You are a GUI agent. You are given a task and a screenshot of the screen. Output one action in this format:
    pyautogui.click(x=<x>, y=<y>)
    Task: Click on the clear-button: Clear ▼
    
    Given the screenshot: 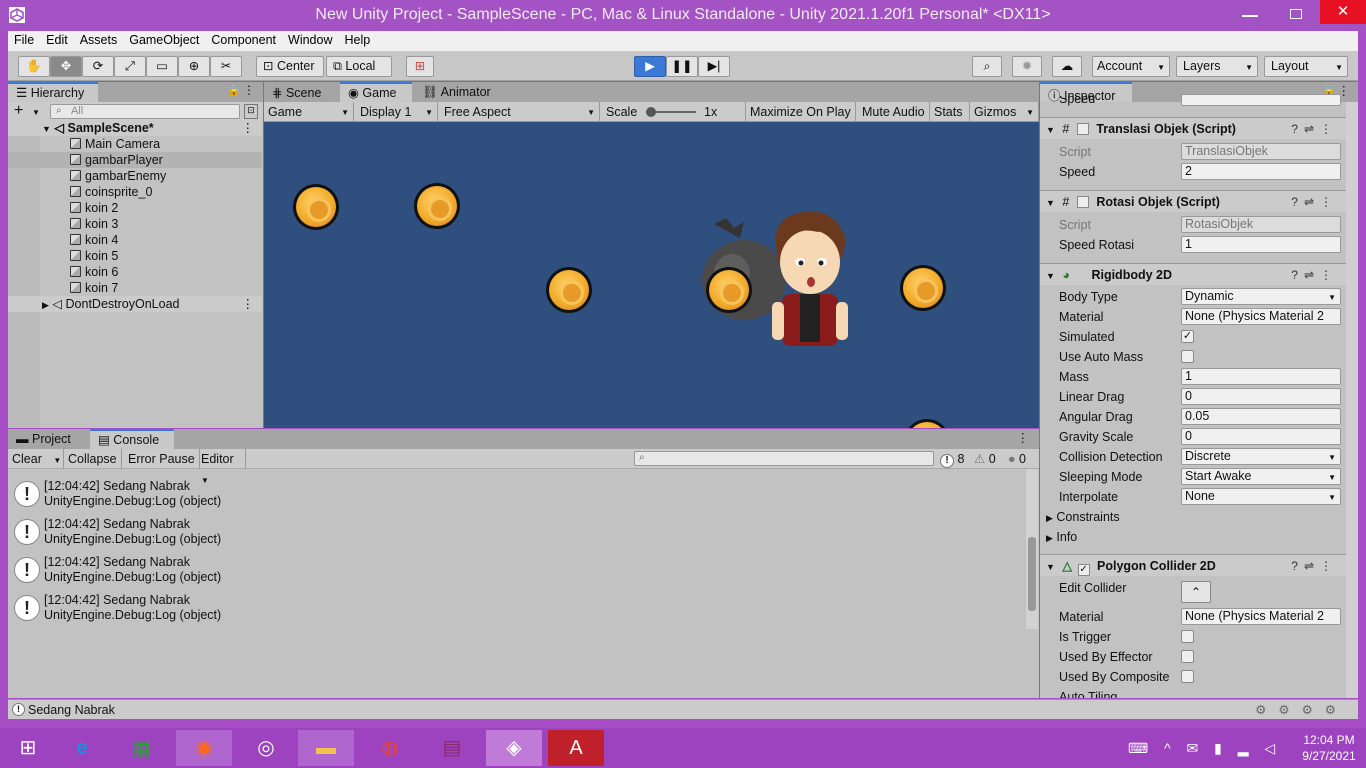 What is the action you would take?
    pyautogui.click(x=36, y=459)
    